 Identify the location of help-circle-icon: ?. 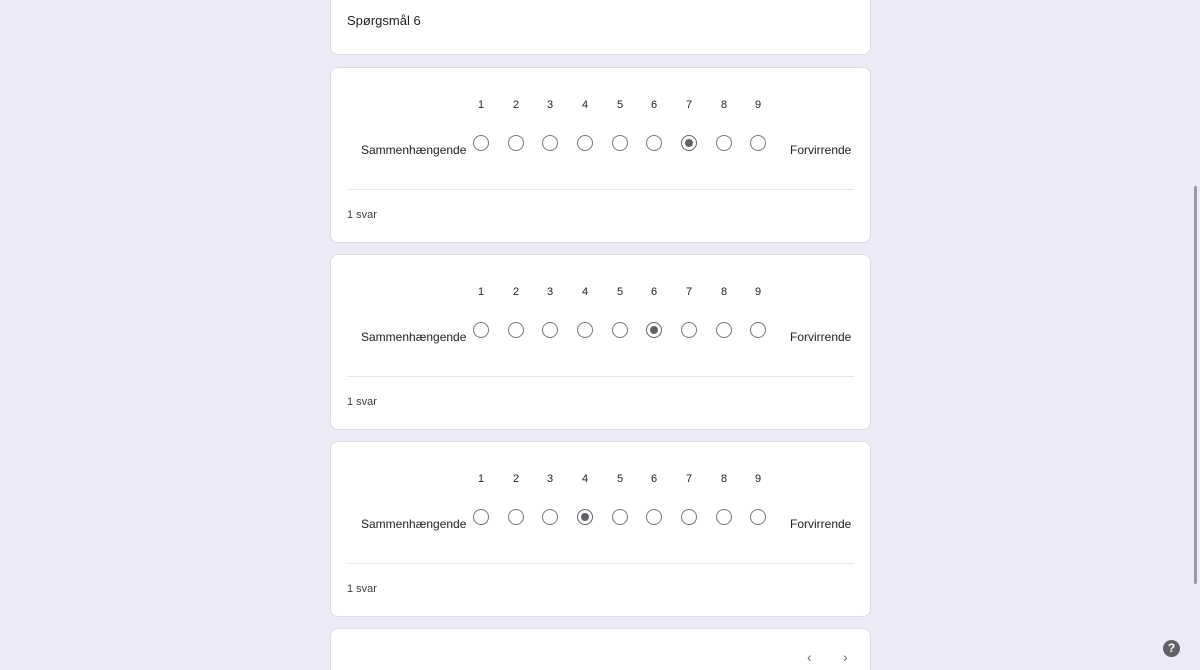
(1171, 648).